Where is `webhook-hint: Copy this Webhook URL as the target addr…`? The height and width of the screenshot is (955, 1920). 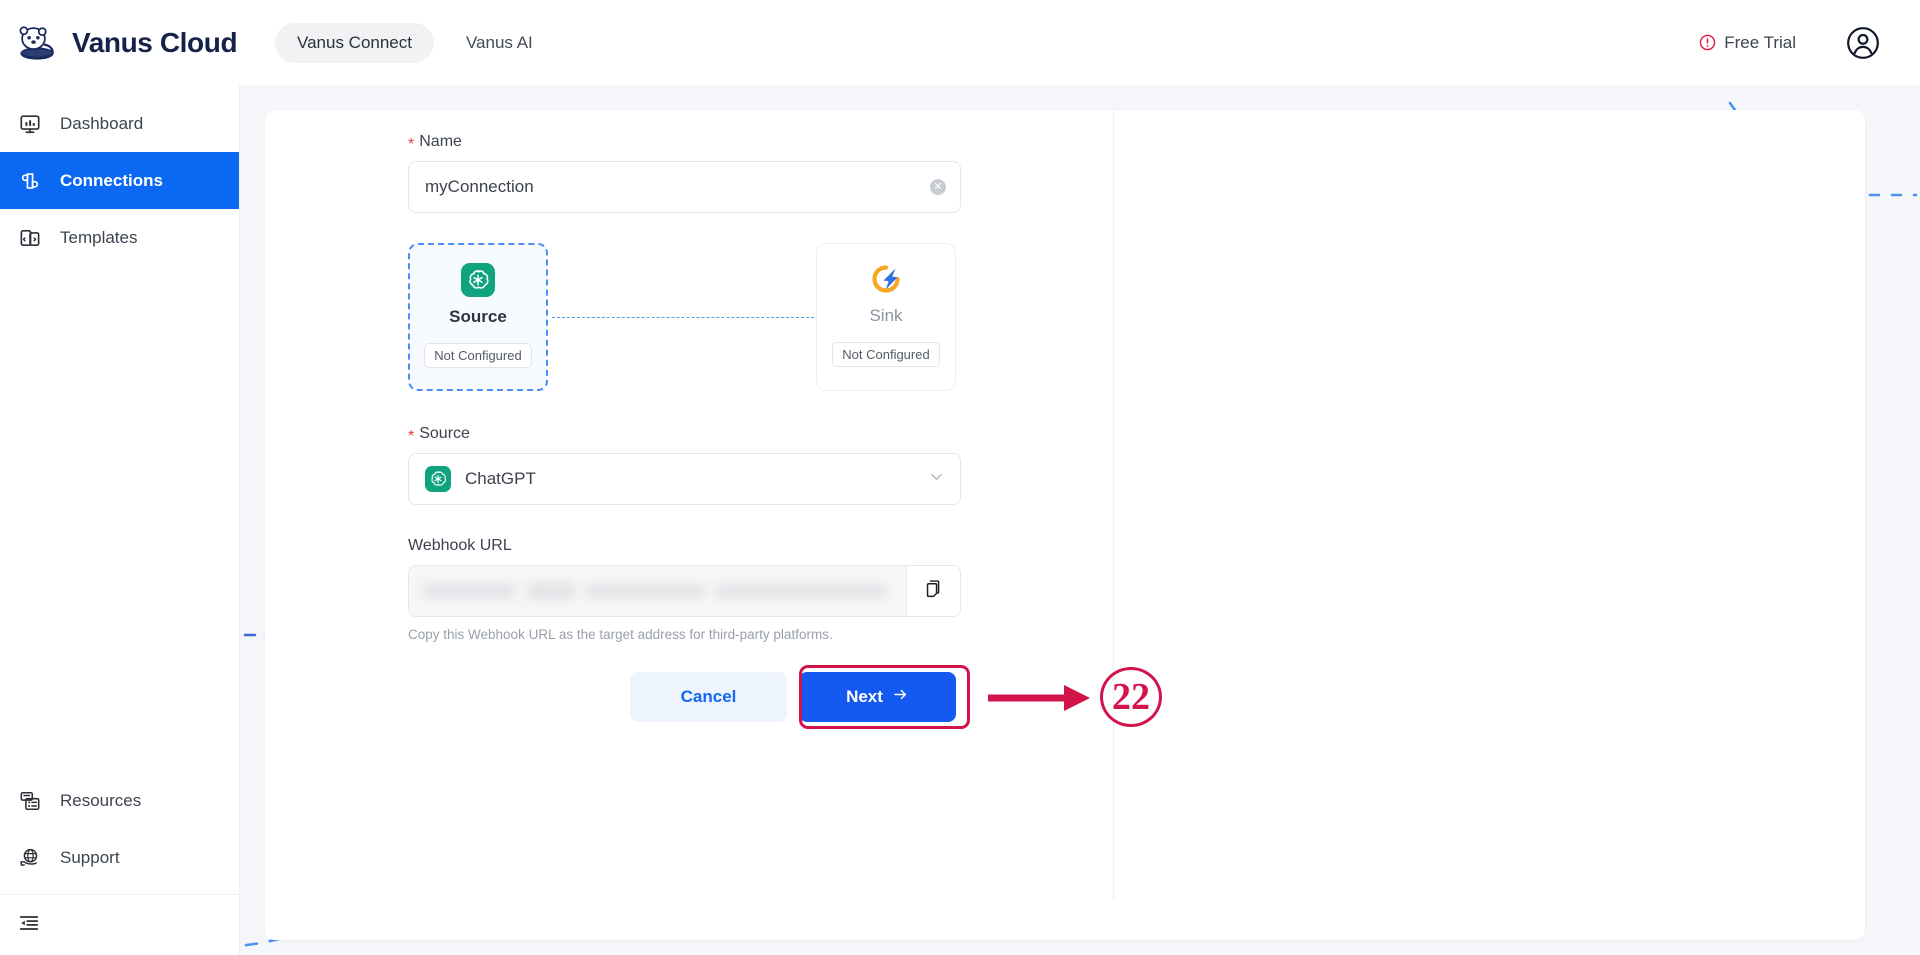
webhook-hint: Copy this Webhook URL as the target addr… is located at coordinates (620, 634).